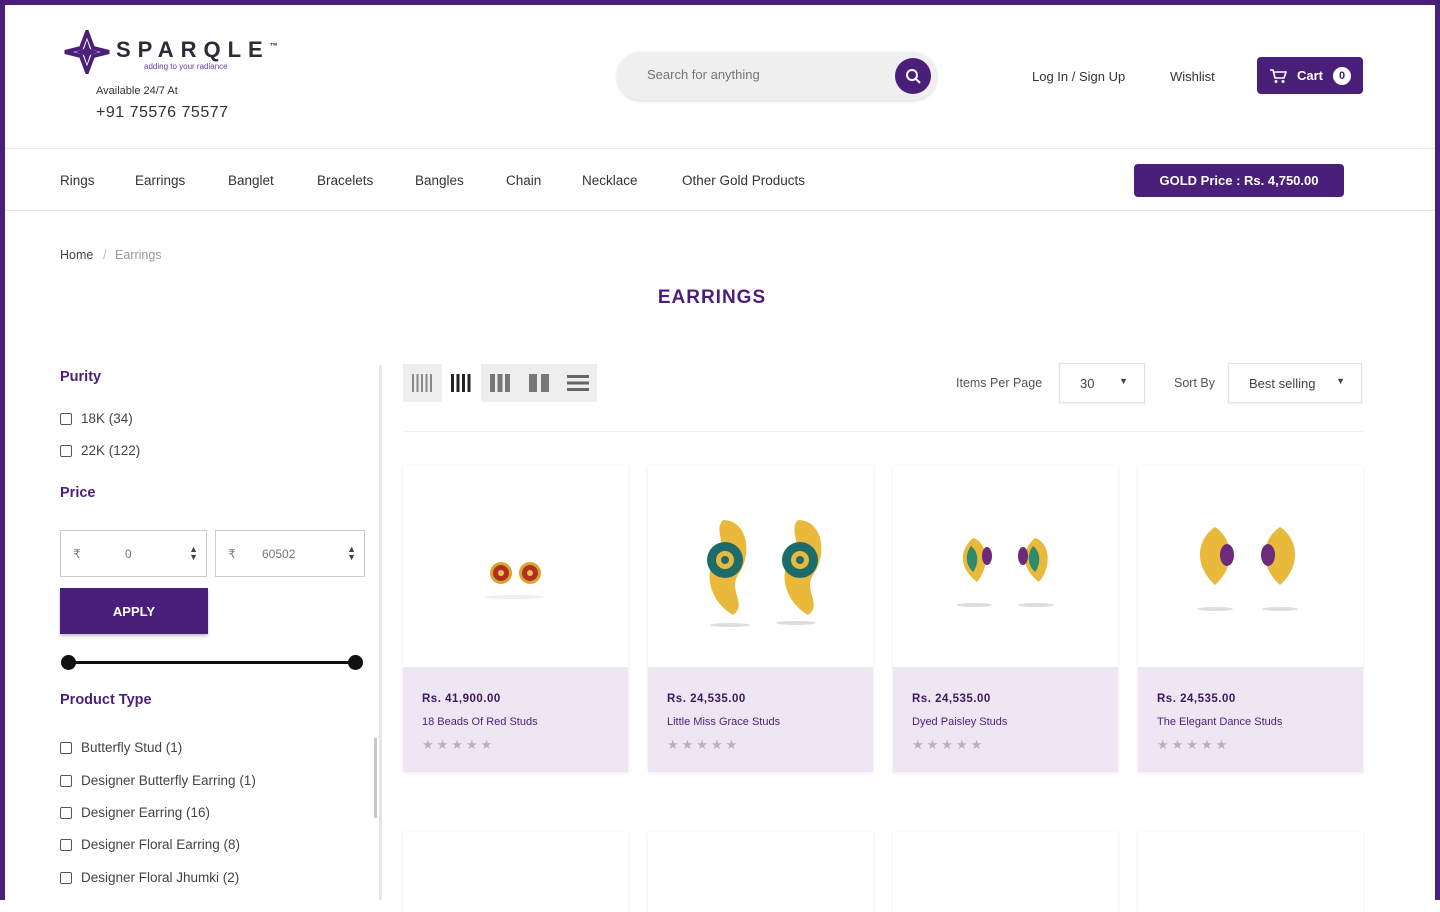 This screenshot has height=912, width=1440. I want to click on list-view-button, so click(577, 383).